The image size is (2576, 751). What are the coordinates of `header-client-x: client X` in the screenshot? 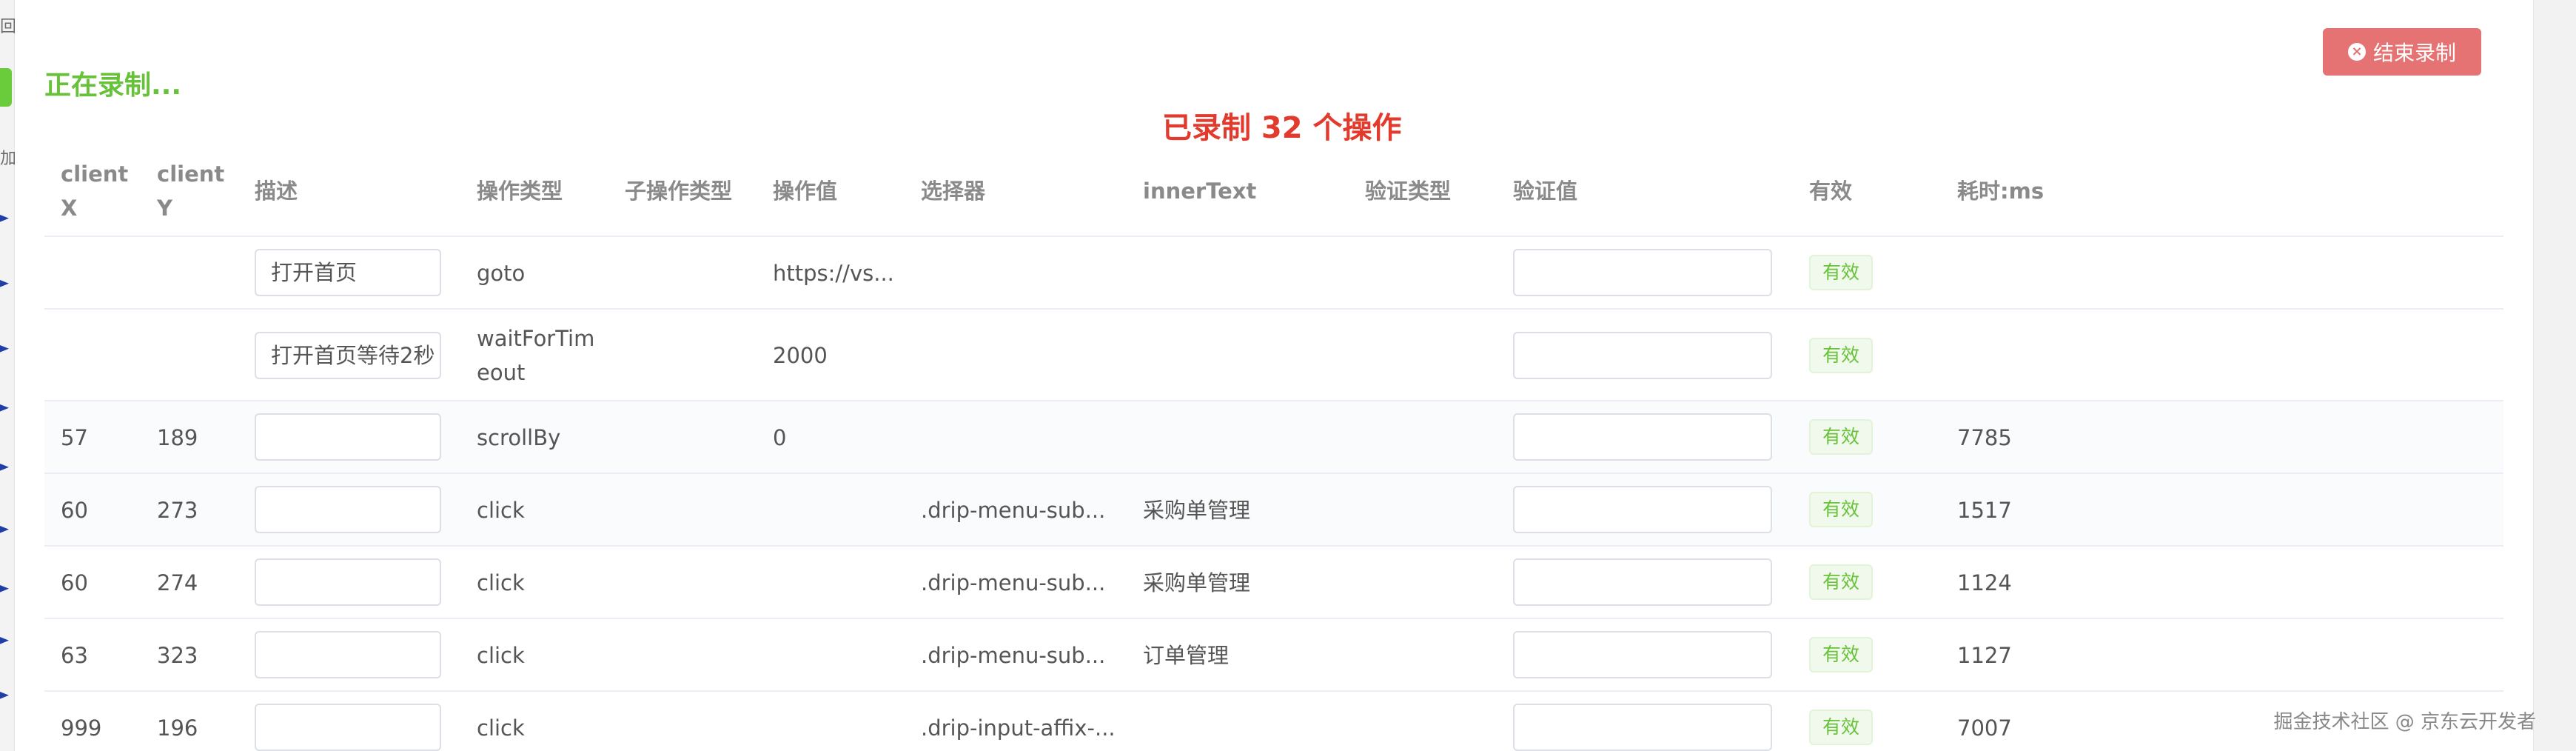 It's located at (95, 191).